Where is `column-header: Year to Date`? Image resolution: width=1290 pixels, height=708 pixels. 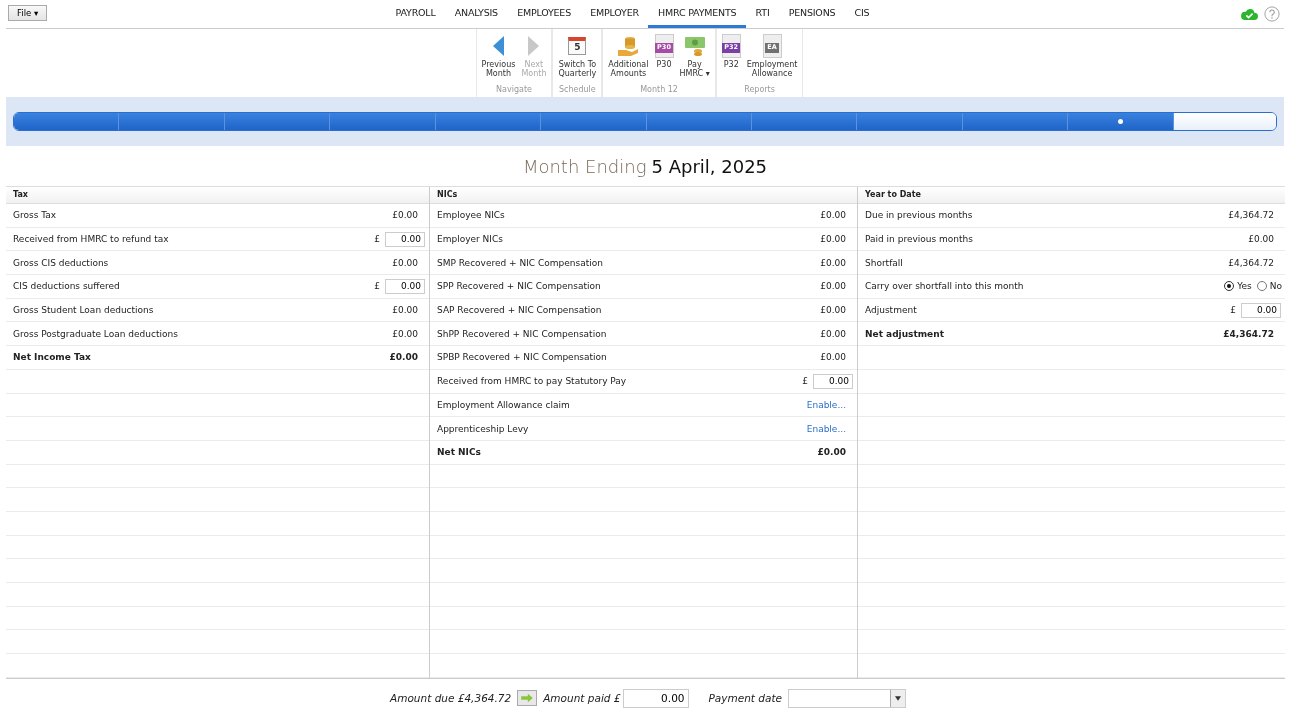 column-header: Year to Date is located at coordinates (1071, 195).